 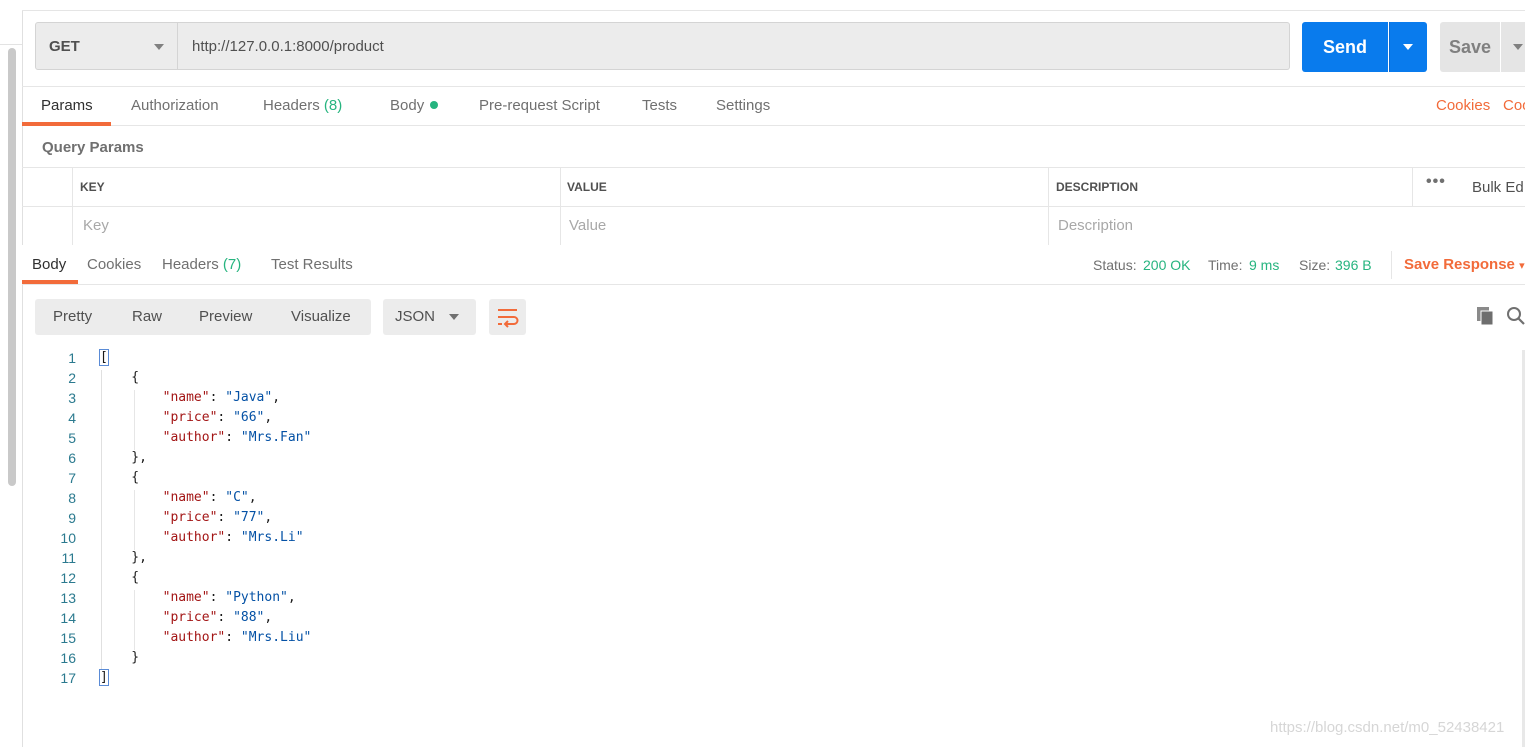 What do you see at coordinates (288, 46) in the screenshot?
I see `url-text: http://127.0.0.1:8000/product` at bounding box center [288, 46].